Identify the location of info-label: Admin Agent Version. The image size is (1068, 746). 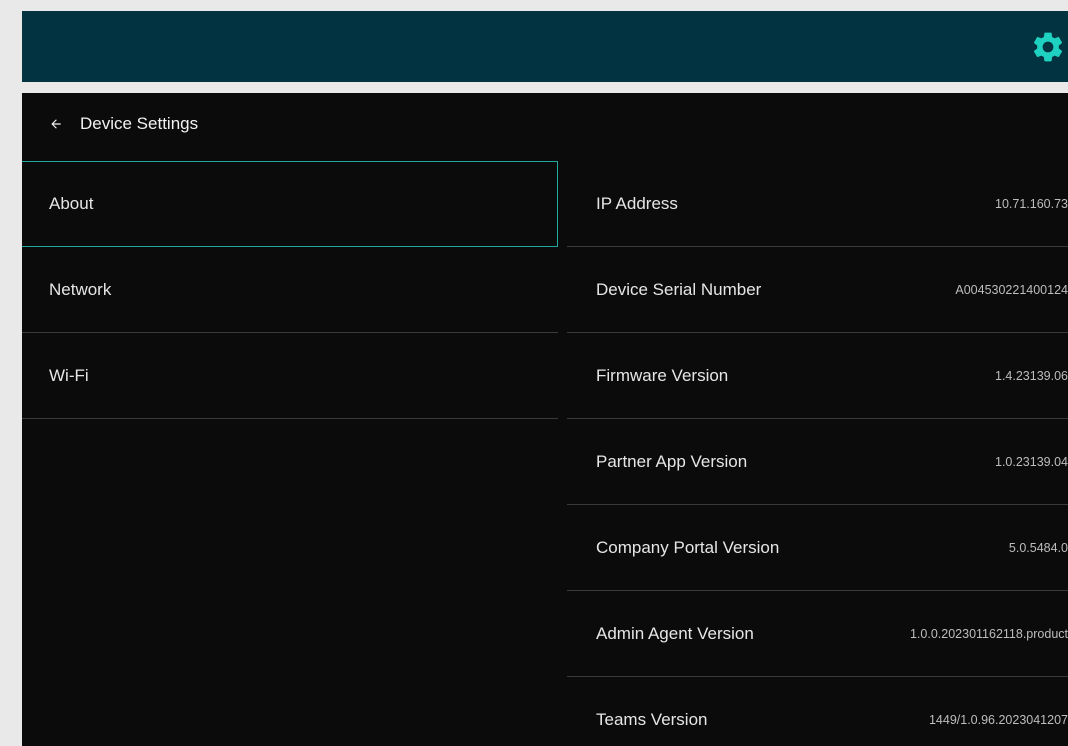
(675, 633).